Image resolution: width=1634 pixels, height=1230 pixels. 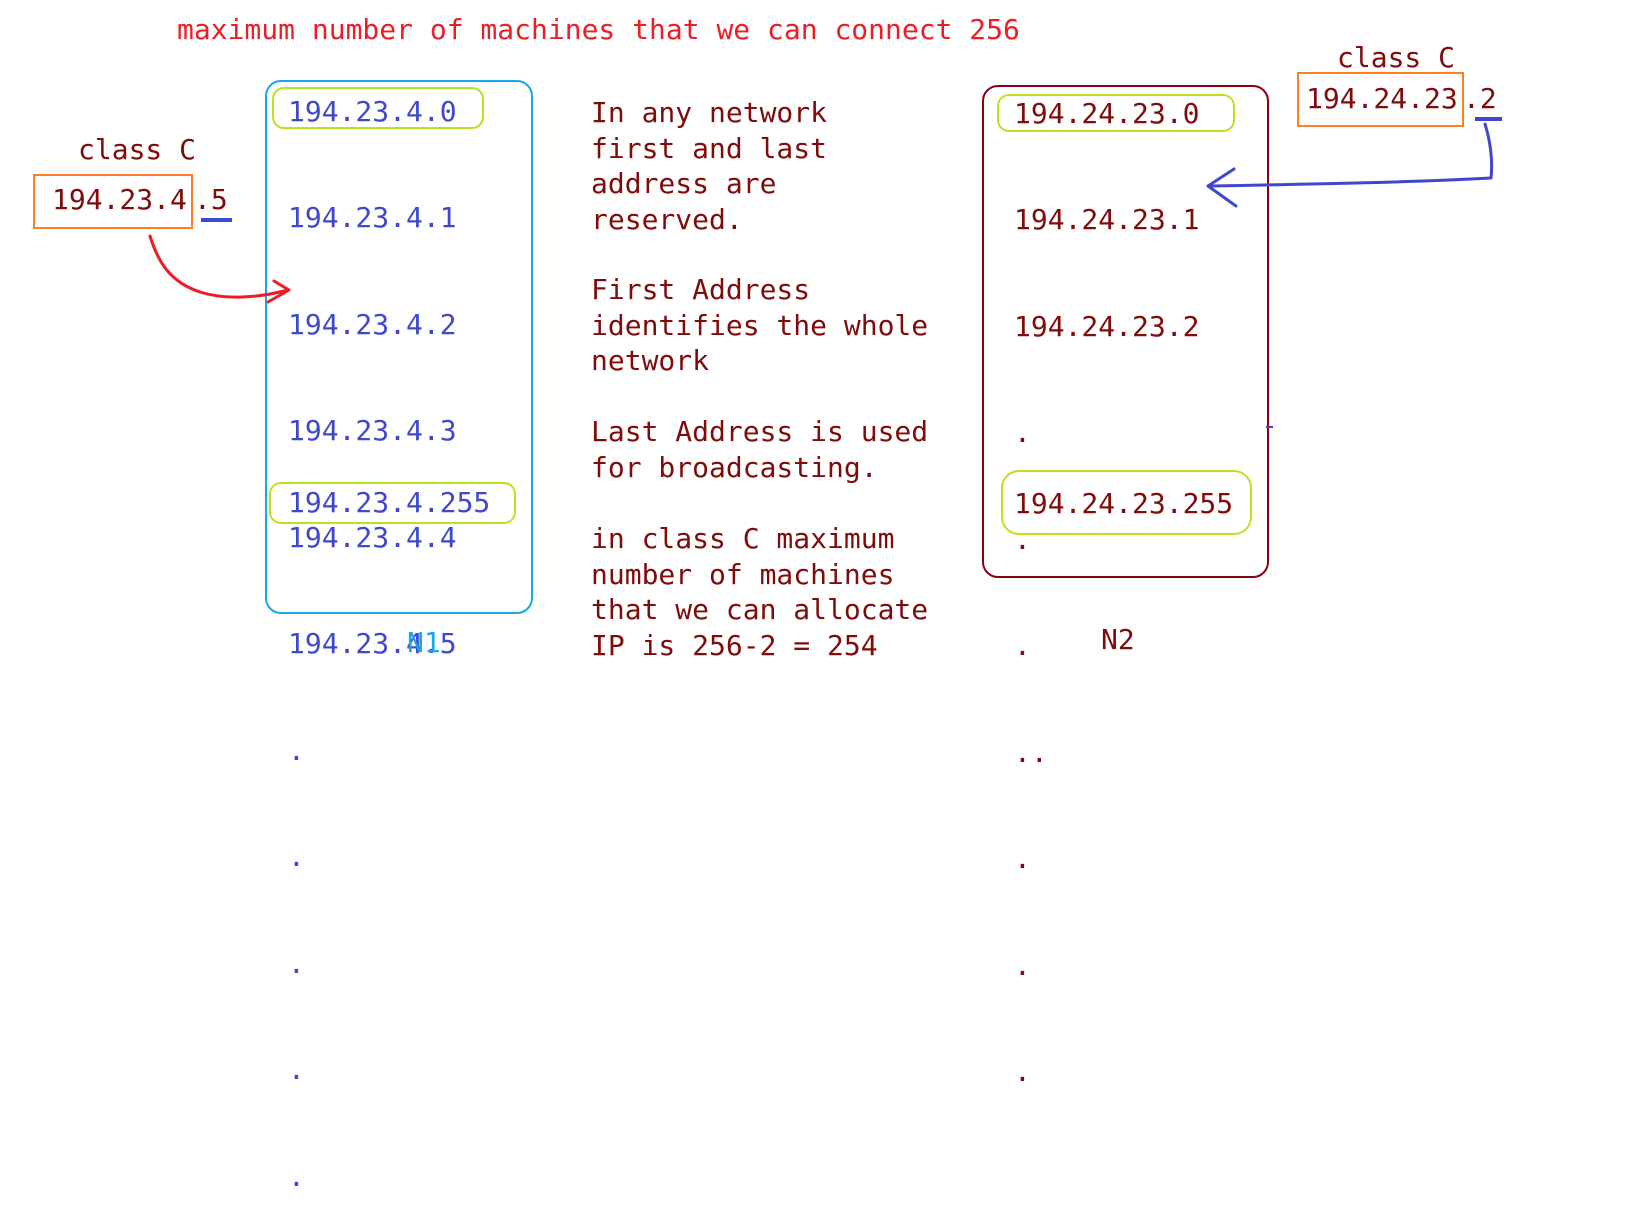 I want to click on n2-last-address: 194.24.23.255, so click(x=1124, y=503).